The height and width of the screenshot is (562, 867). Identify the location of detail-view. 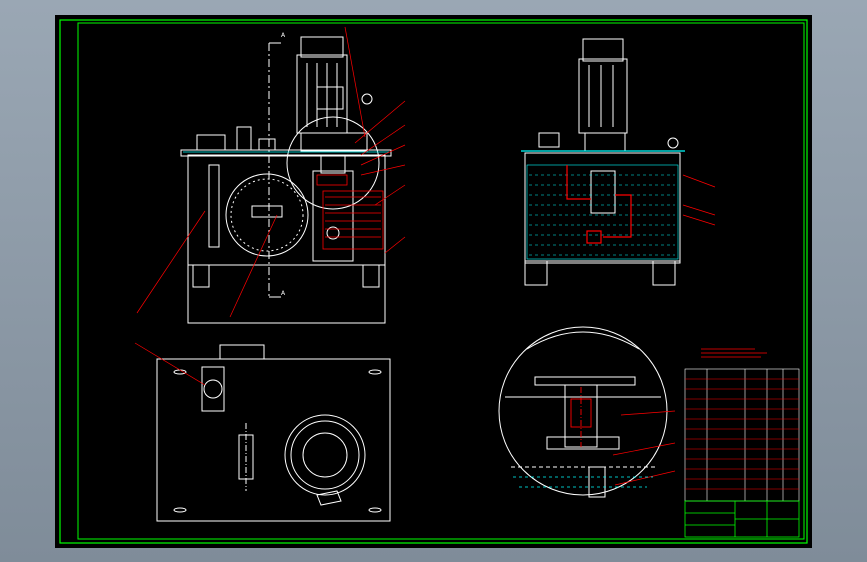
(583, 412).